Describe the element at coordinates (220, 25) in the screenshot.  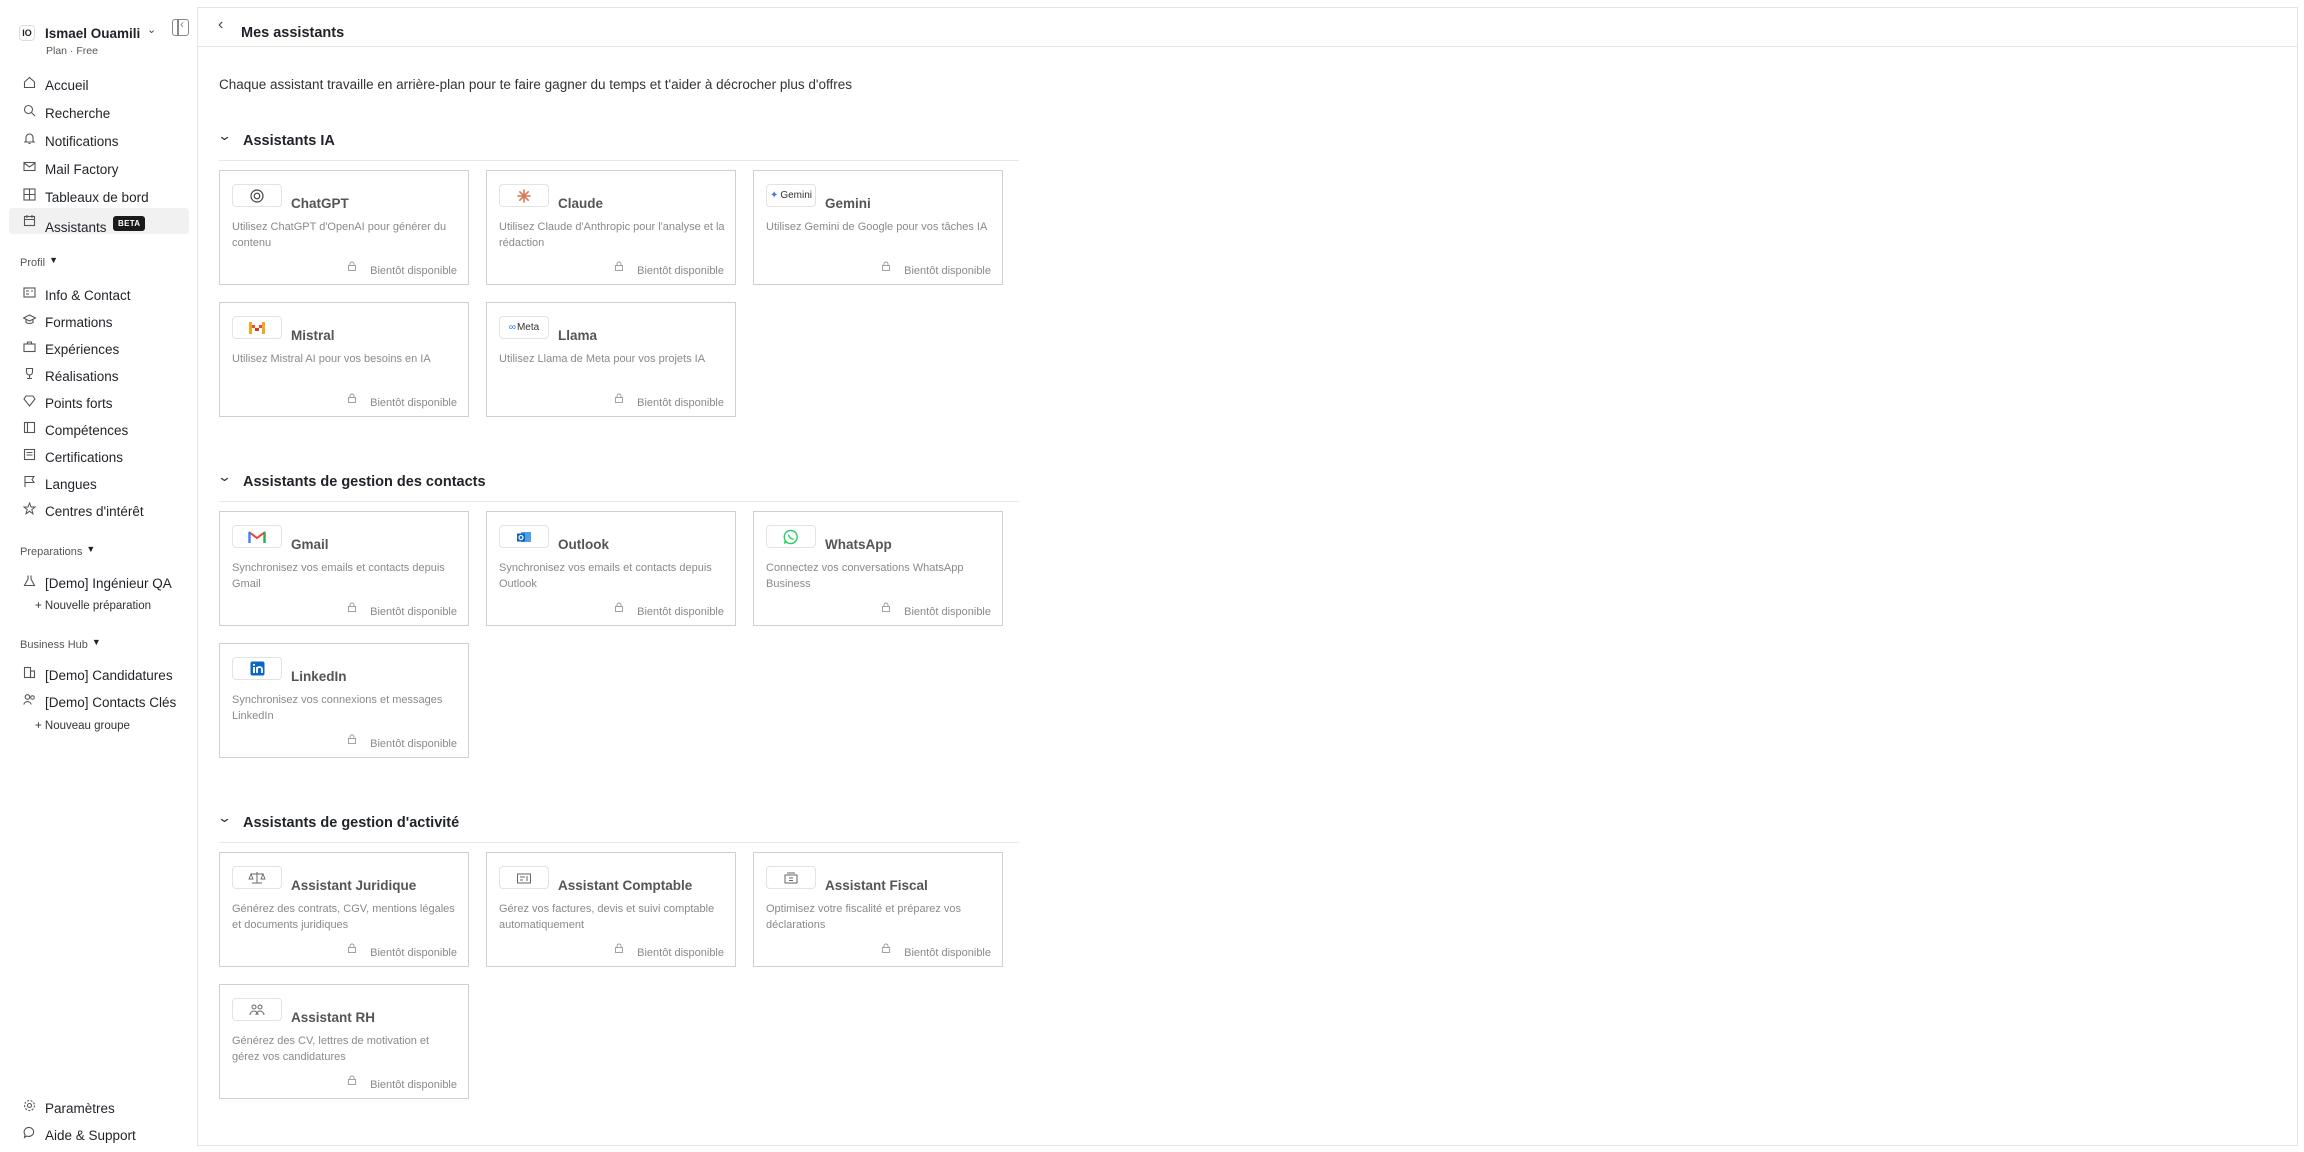
I see `back-chevron-icon: ‹` at that location.